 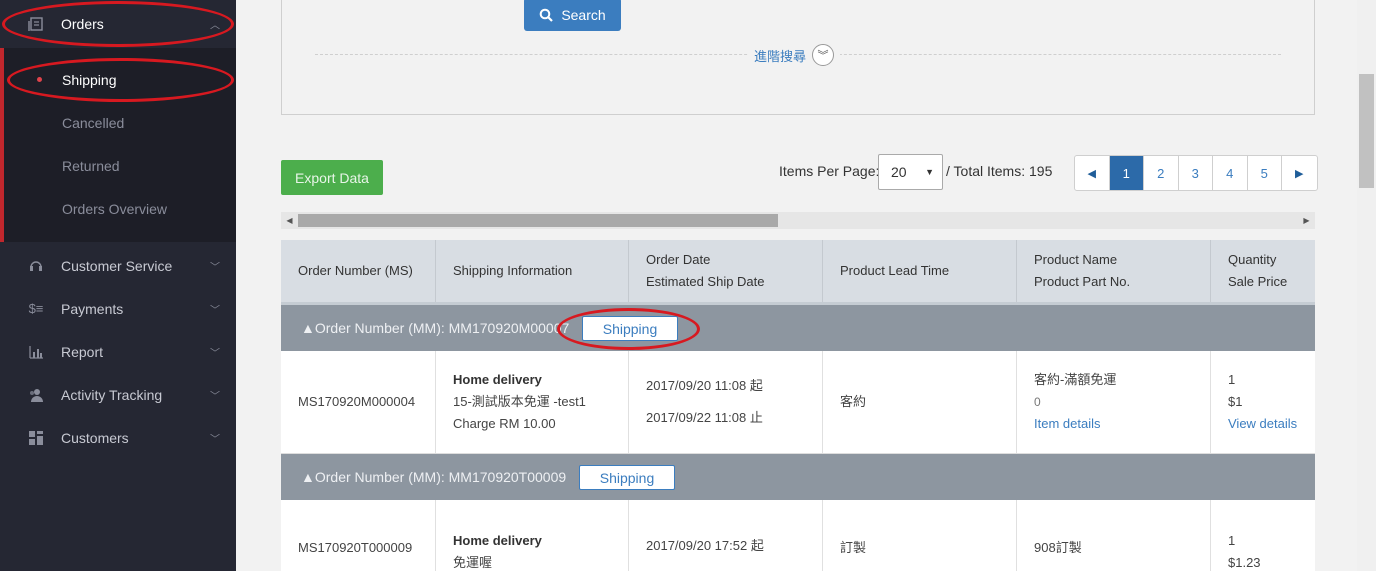 I want to click on shipping-info-cell: Home delivery 免運喔, so click(x=532, y=535).